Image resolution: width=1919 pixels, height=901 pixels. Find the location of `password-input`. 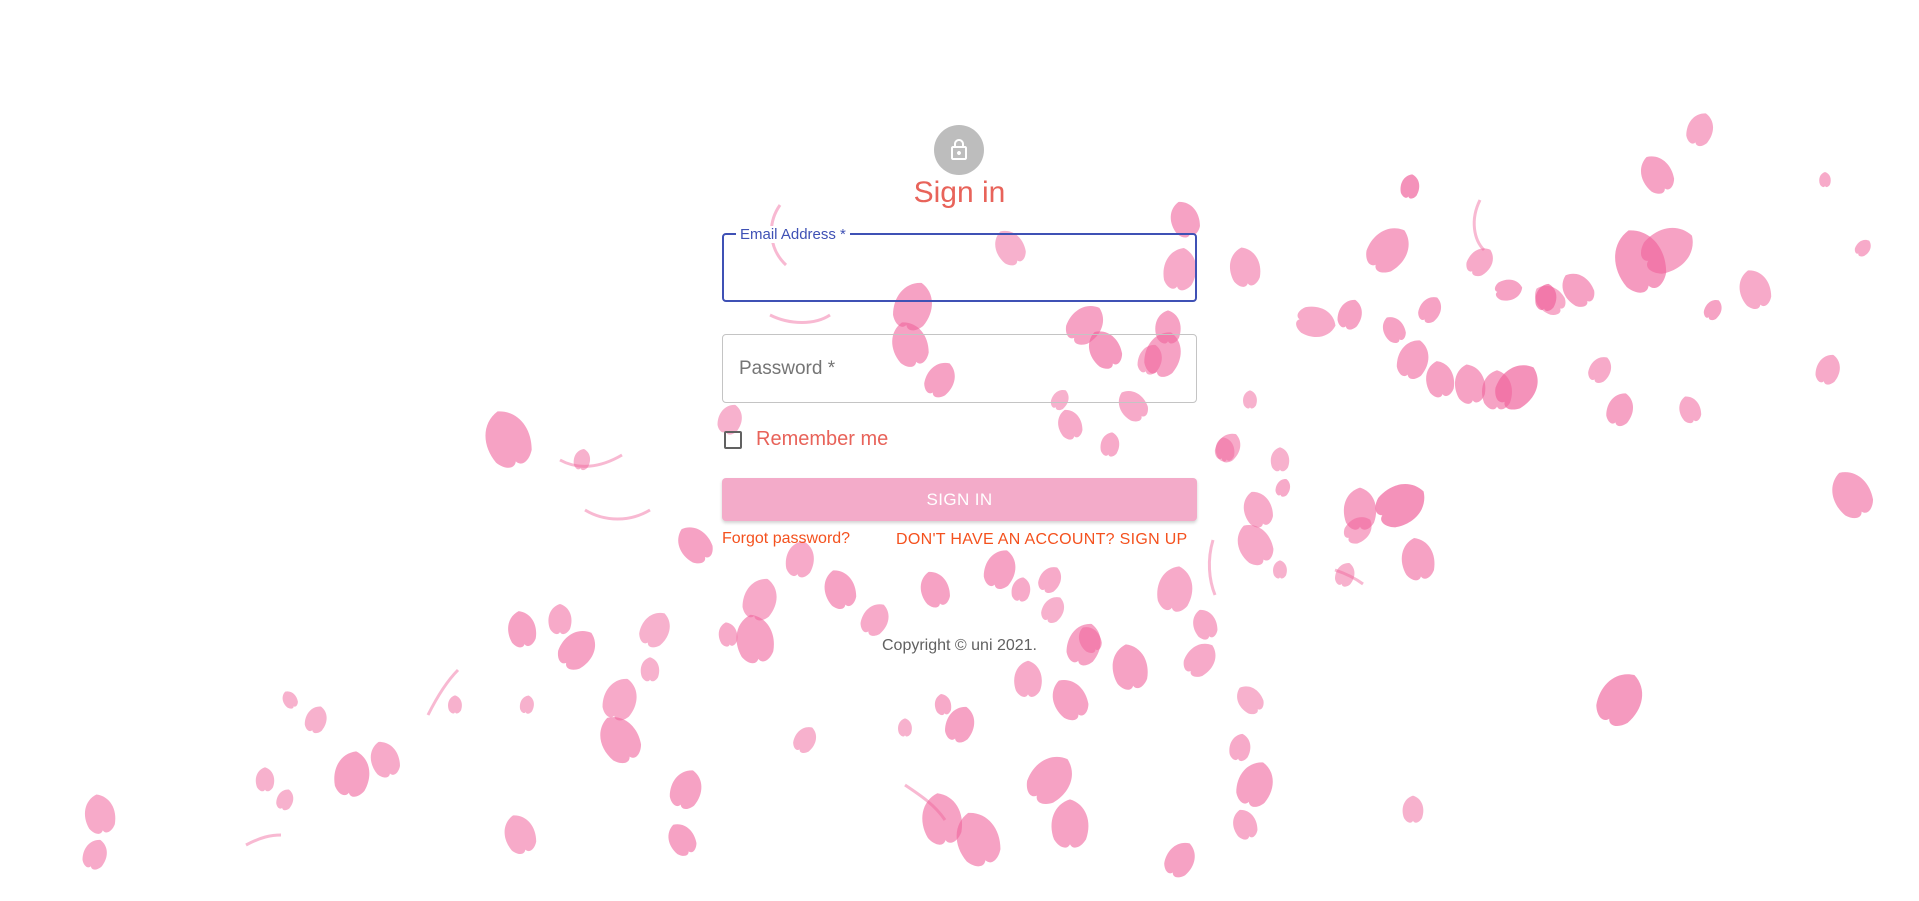

password-input is located at coordinates (959, 368).